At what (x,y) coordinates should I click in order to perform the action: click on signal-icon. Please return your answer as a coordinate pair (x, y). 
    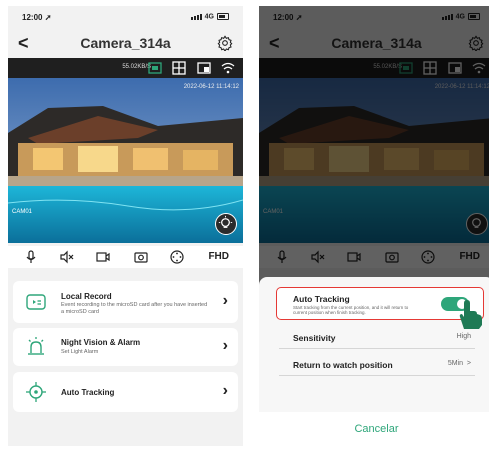
    Looking at the image, I should click on (196, 16).